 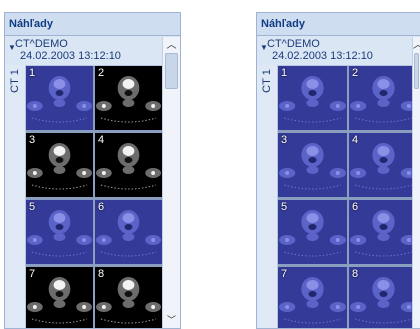 What do you see at coordinates (416, 182) in the screenshot?
I see `scrollbar: ︿` at bounding box center [416, 182].